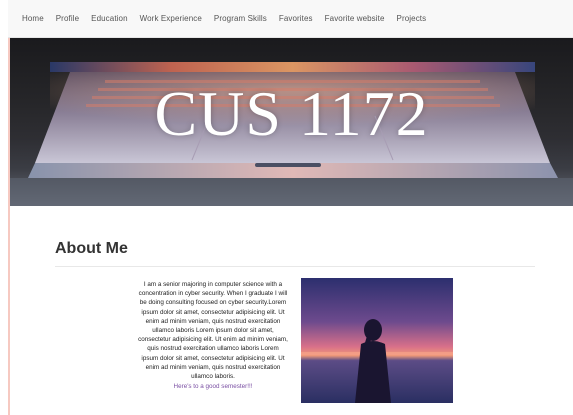  What do you see at coordinates (171, 18) in the screenshot?
I see `nav-link-work-experience: Work Experience` at bounding box center [171, 18].